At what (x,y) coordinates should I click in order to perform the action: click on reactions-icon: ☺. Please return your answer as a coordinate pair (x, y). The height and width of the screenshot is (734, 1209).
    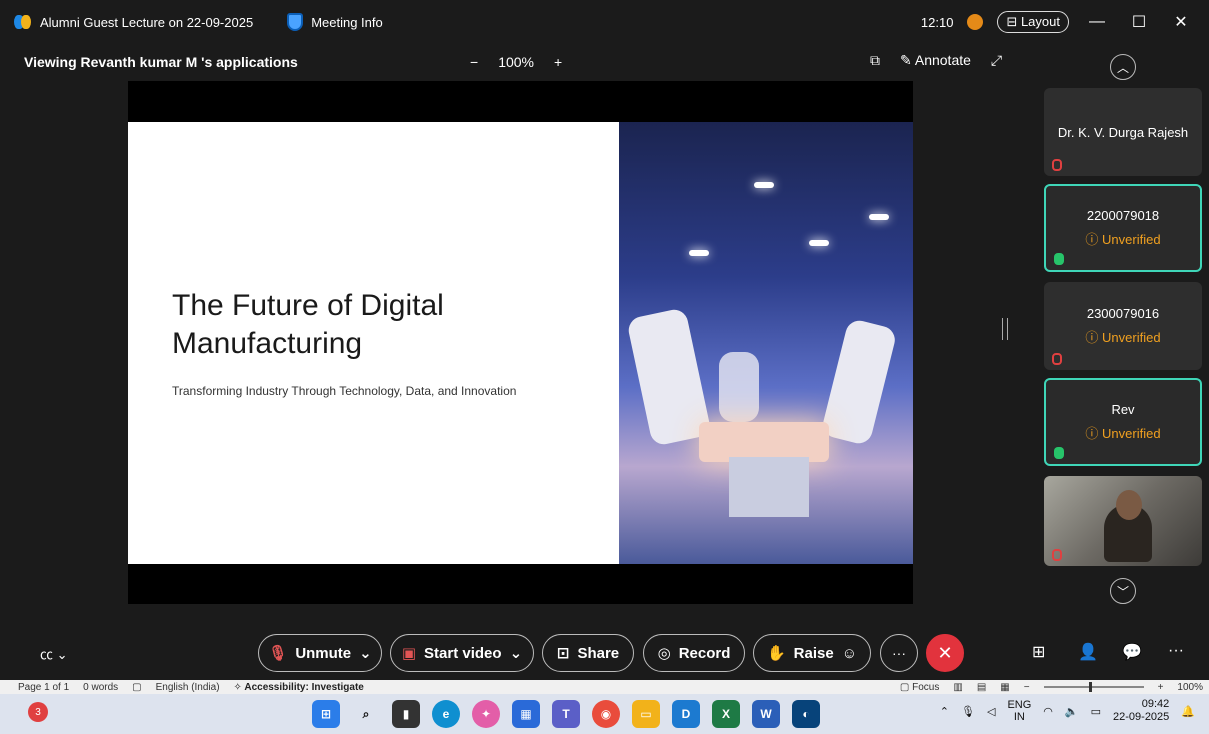
    Looking at the image, I should click on (849, 653).